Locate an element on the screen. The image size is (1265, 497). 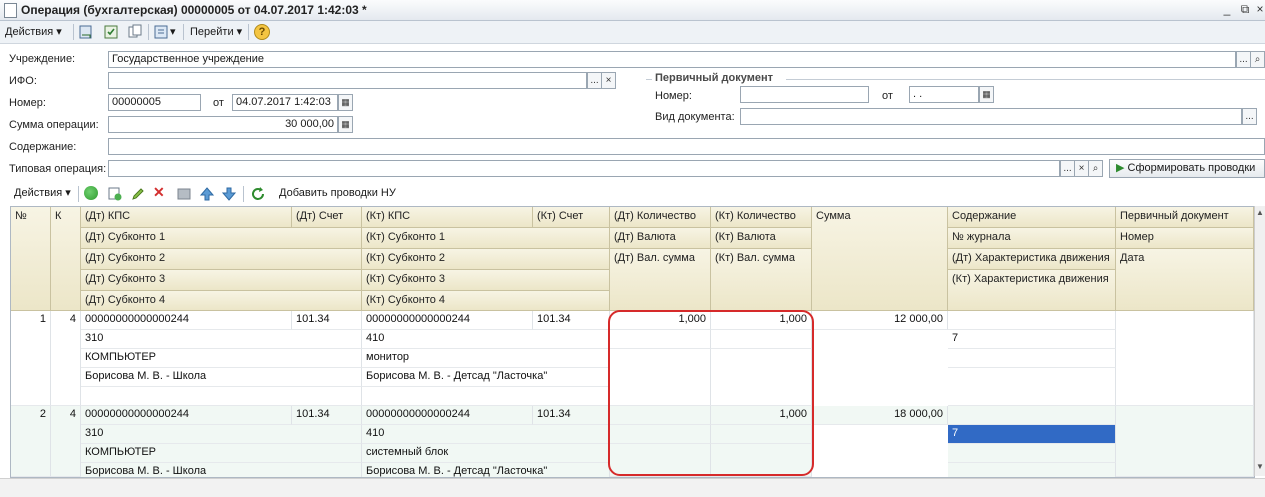
calendar-icon: ▦ is located at coordinates (345, 102).